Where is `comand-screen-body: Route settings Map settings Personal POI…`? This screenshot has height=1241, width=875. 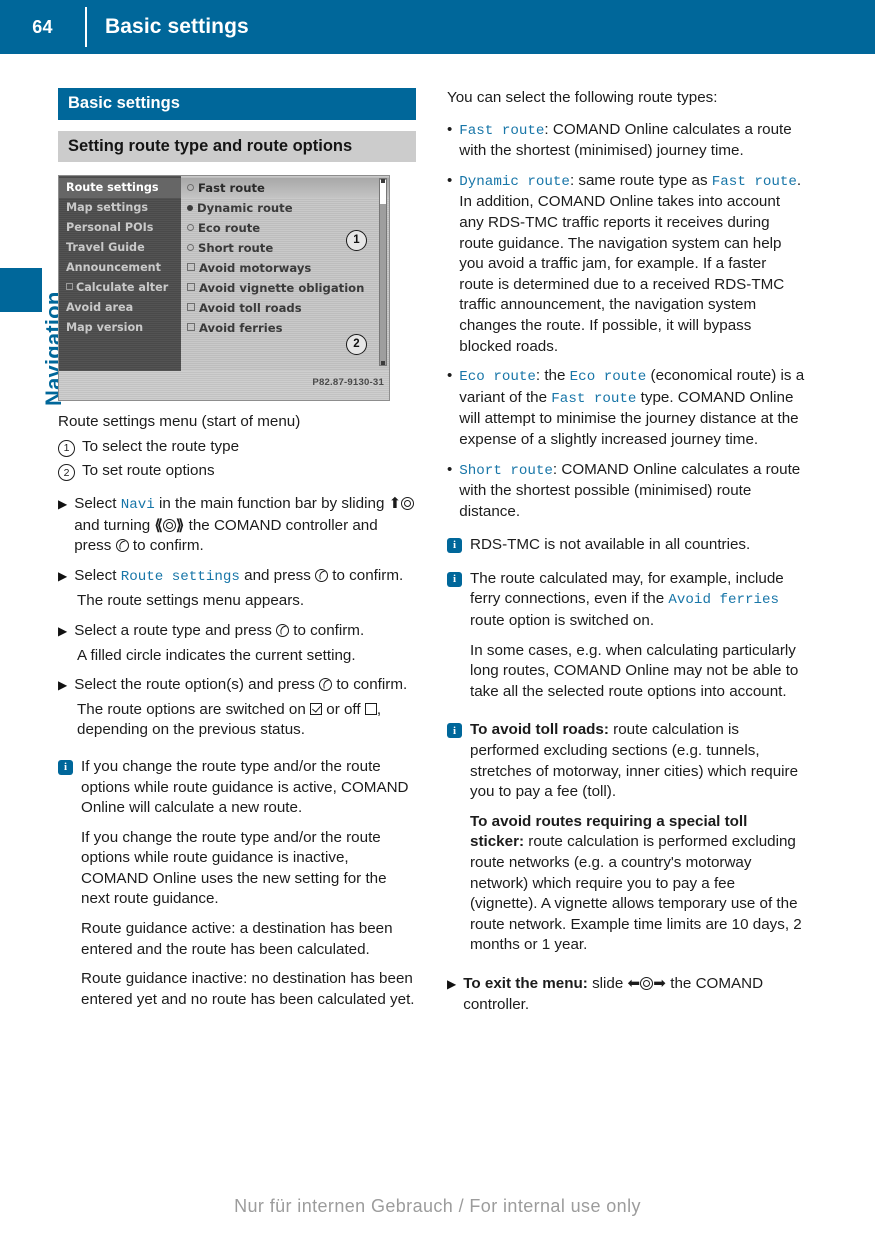 comand-screen-body: Route settings Map settings Personal POI… is located at coordinates (224, 274).